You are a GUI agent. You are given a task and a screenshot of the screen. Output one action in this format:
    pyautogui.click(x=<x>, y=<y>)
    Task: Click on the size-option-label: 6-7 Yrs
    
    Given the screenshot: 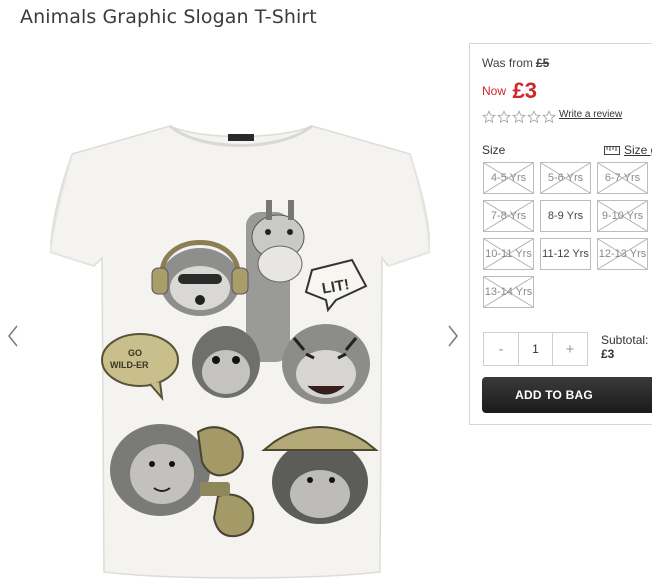 What is the action you would take?
    pyautogui.click(x=622, y=178)
    